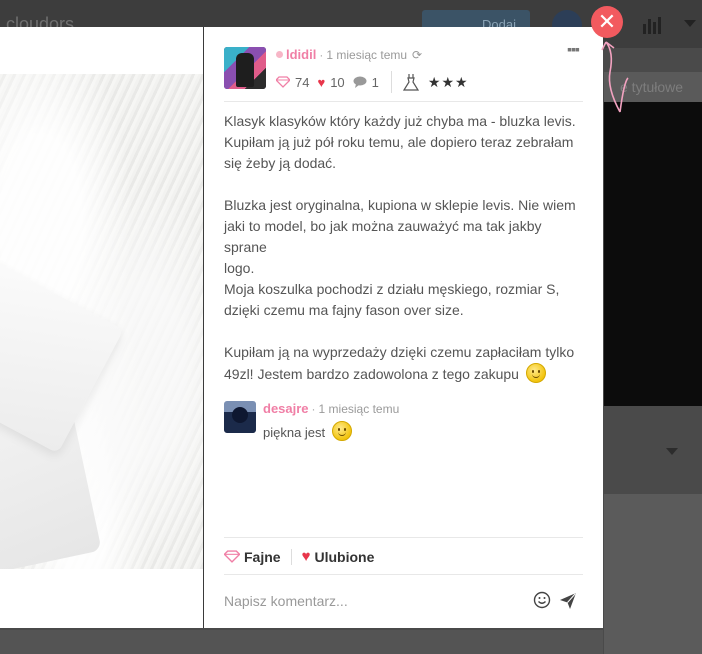  I want to click on ulubione-stat: ♥ 10, so click(330, 82).